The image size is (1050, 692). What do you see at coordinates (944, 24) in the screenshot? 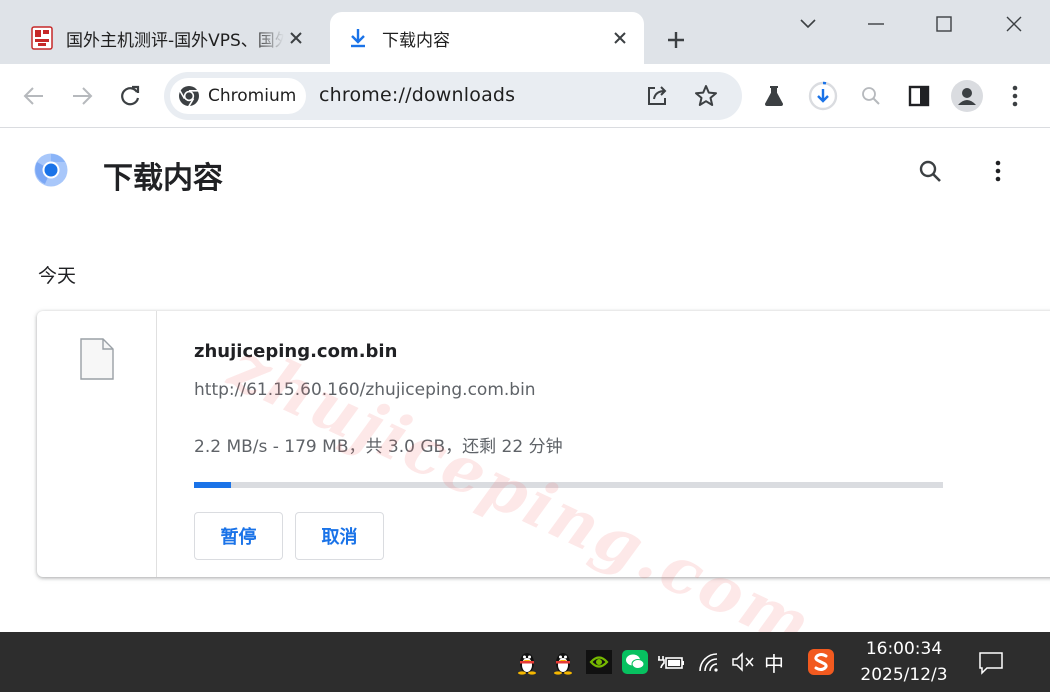
I see `maximize-icon` at bounding box center [944, 24].